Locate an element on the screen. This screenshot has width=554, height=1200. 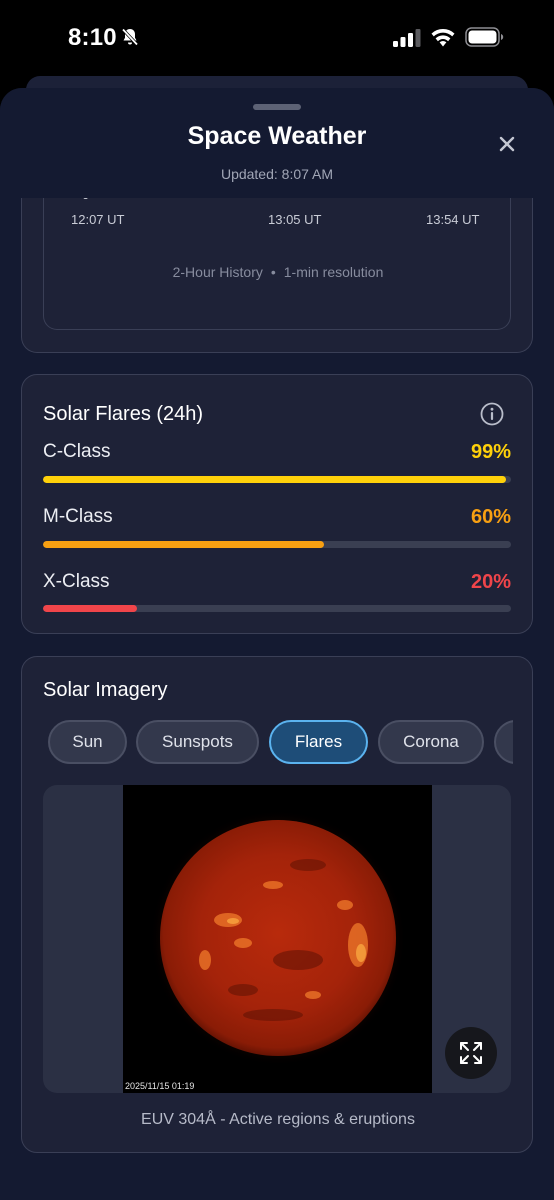
solar-imagery-title: Solar Imagery is located at coordinates (105, 690).